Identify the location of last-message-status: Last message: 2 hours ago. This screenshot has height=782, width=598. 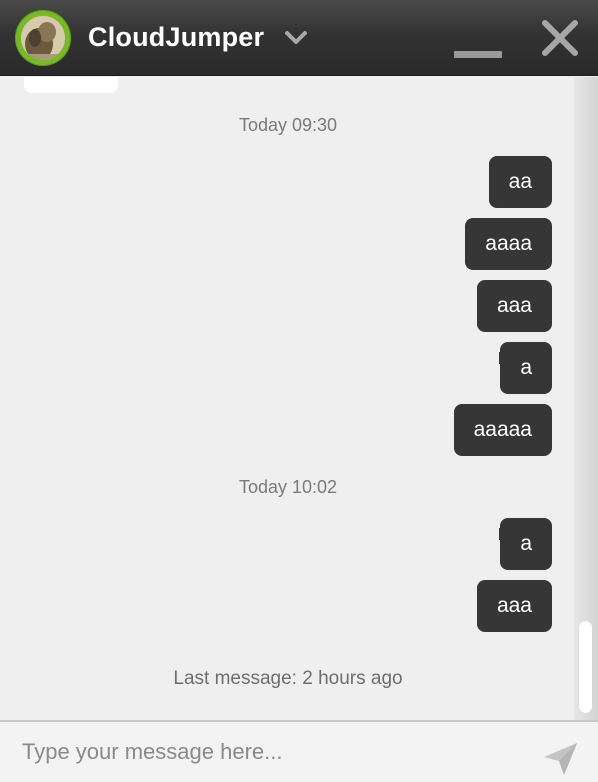
(288, 678).